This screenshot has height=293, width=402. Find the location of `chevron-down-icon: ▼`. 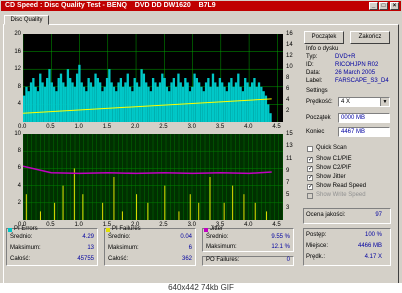

chevron-down-icon: ▼ is located at coordinates (384, 102).